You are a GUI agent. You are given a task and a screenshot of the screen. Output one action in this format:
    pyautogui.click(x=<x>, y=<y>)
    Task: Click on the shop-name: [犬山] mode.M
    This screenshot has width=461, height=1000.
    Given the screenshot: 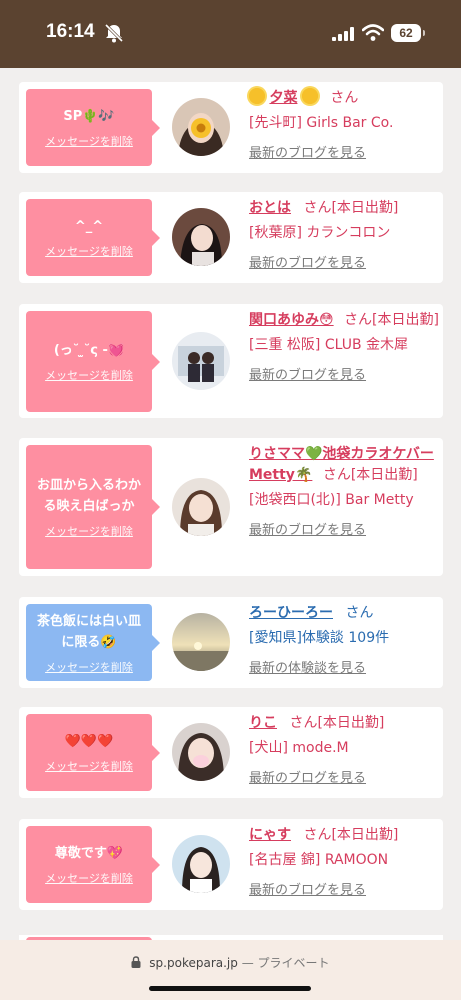 What is the action you would take?
    pyautogui.click(x=299, y=748)
    